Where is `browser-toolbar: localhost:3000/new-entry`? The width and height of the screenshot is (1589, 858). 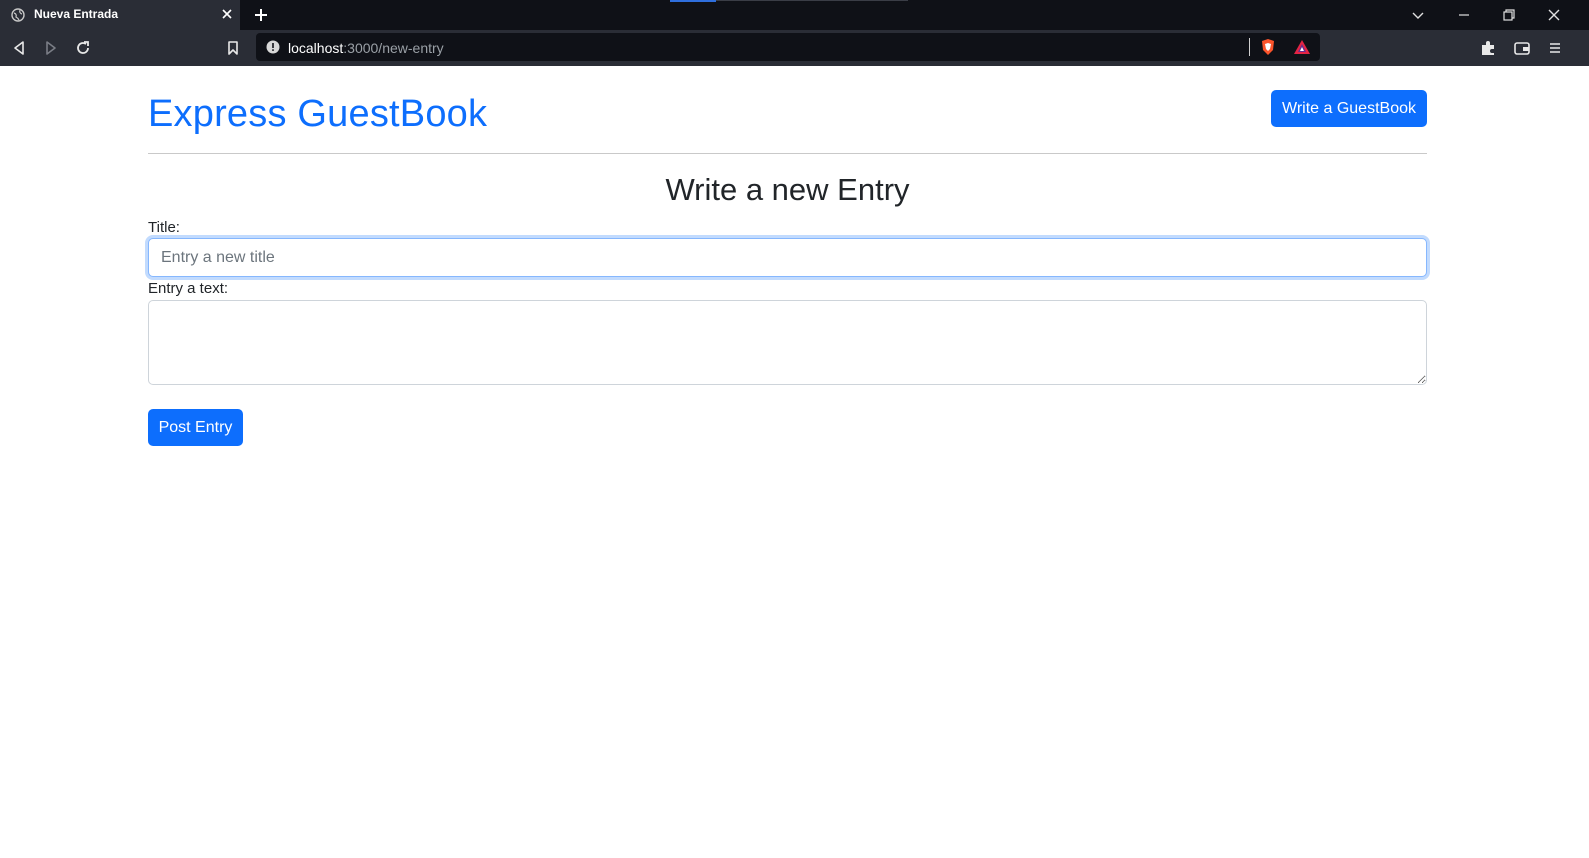
browser-toolbar: localhost:3000/new-entry is located at coordinates (794, 48).